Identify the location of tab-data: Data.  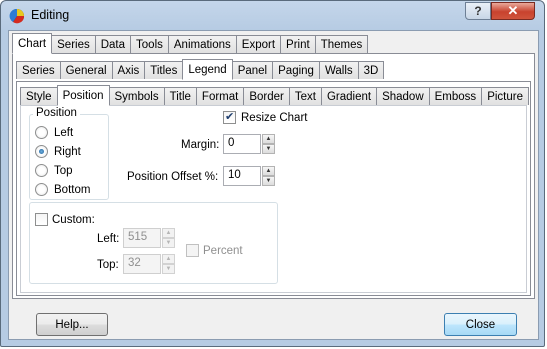
(113, 44).